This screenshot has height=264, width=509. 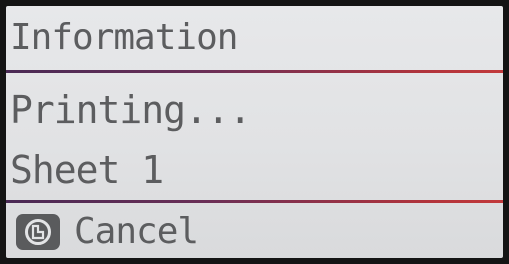 What do you see at coordinates (254, 201) in the screenshot?
I see `footer-divider` at bounding box center [254, 201].